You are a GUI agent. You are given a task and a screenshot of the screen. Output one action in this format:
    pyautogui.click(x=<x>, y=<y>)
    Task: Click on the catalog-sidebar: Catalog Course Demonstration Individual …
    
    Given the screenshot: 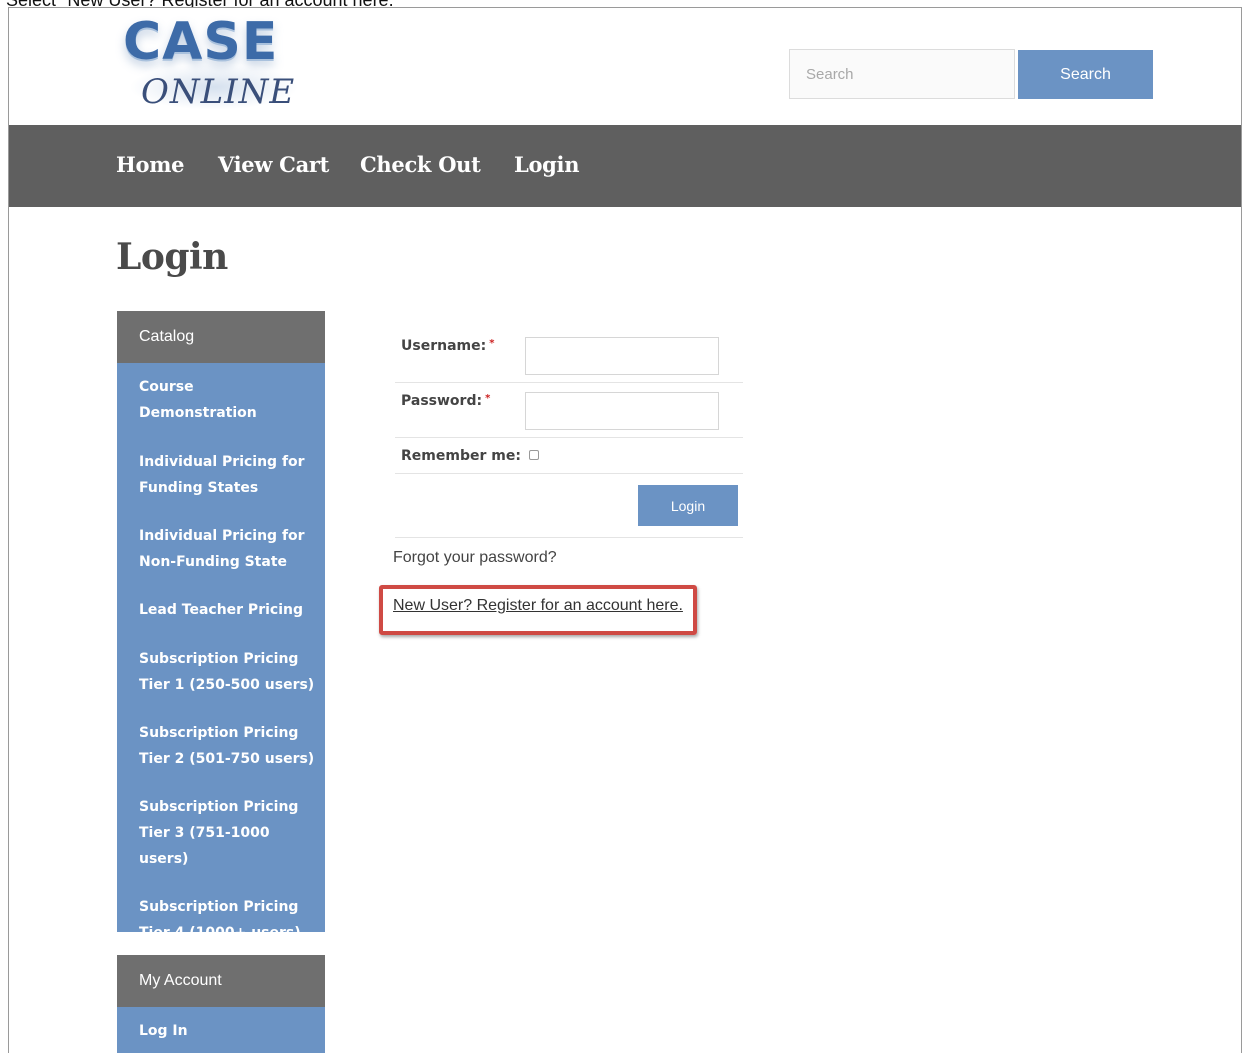 What is the action you would take?
    pyautogui.click(x=221, y=626)
    